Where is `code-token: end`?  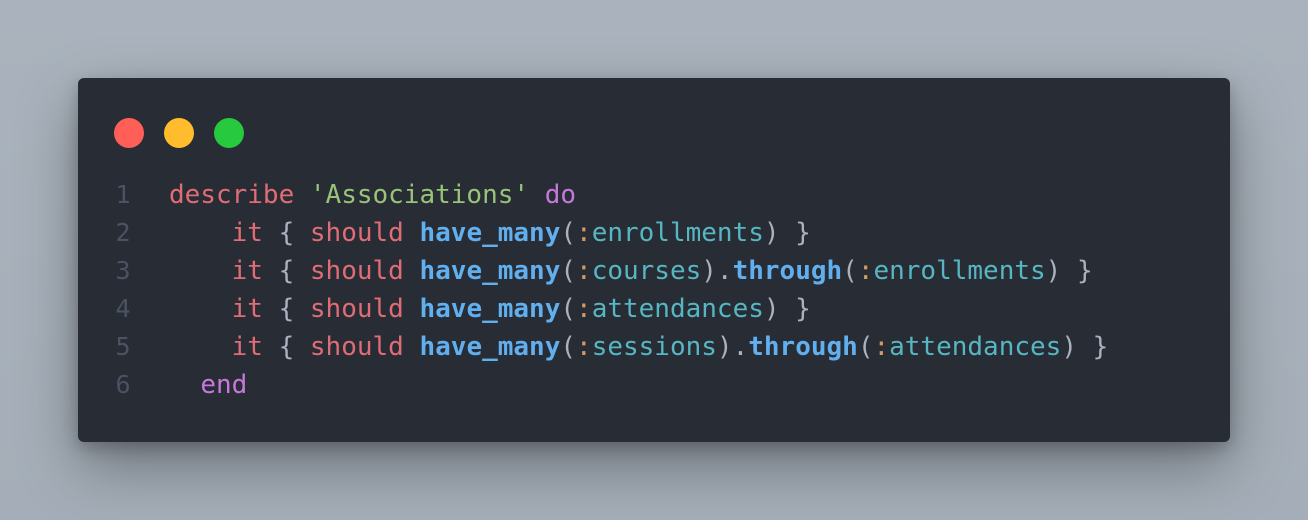 code-token: end is located at coordinates (224, 385).